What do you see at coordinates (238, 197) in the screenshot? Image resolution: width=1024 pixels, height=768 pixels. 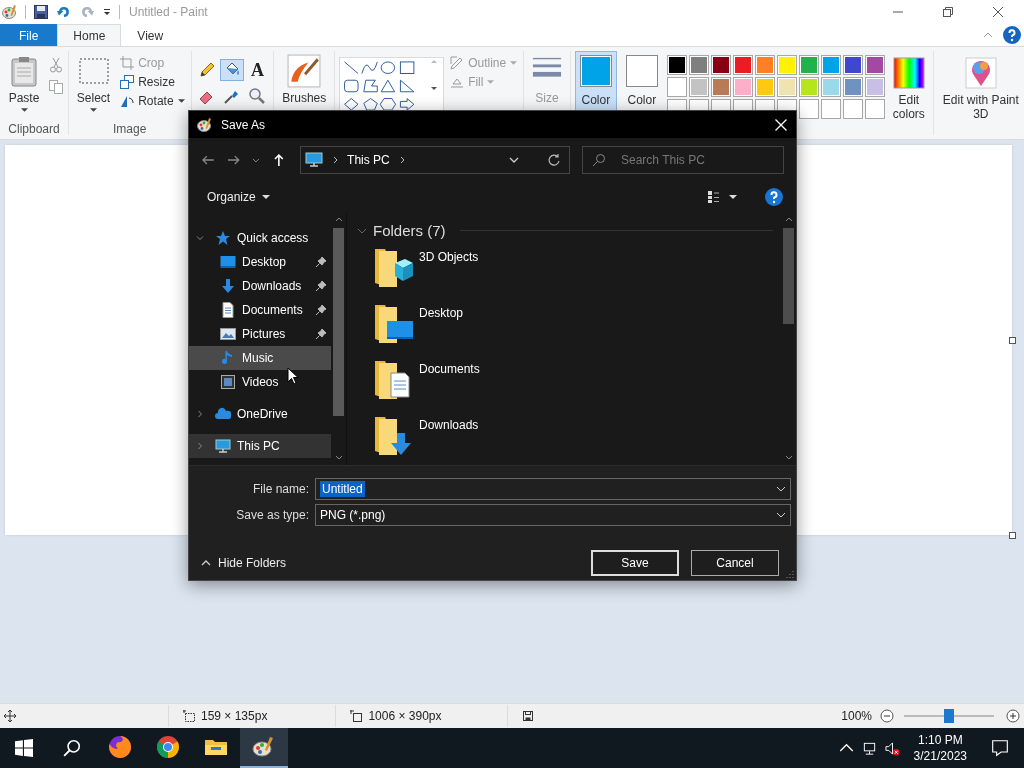 I see `organize-button: Organize` at bounding box center [238, 197].